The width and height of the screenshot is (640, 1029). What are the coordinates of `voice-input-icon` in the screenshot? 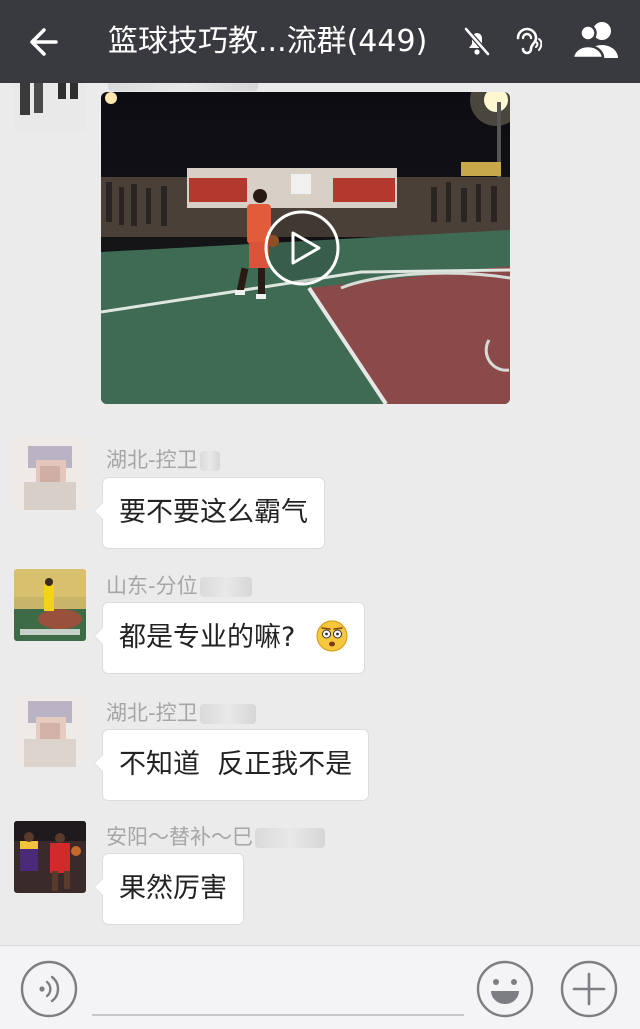 It's located at (49, 989).